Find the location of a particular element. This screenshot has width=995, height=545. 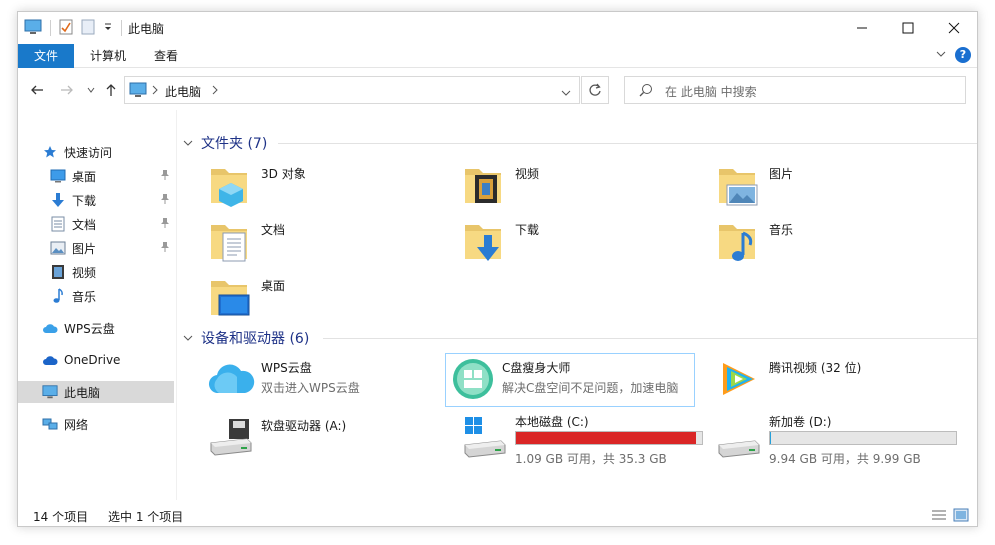

back-button is located at coordinates (37, 90).